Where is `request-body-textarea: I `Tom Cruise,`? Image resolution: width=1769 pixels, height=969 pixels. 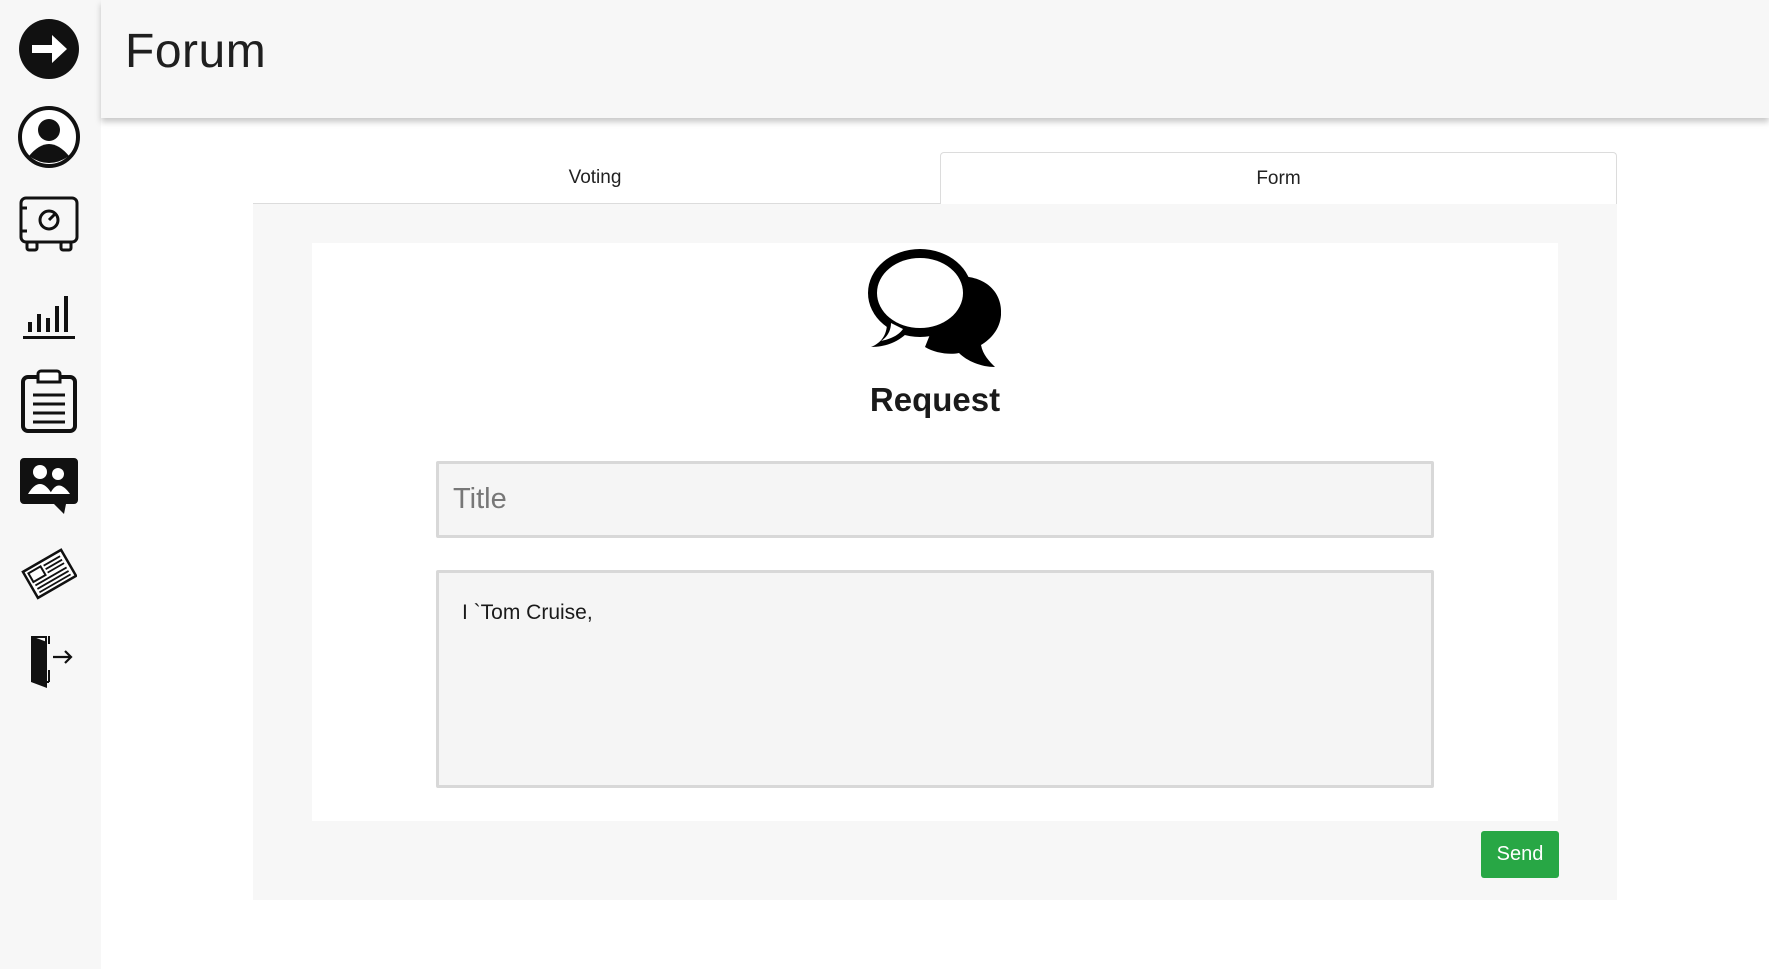 request-body-textarea: I `Tom Cruise, is located at coordinates (935, 679).